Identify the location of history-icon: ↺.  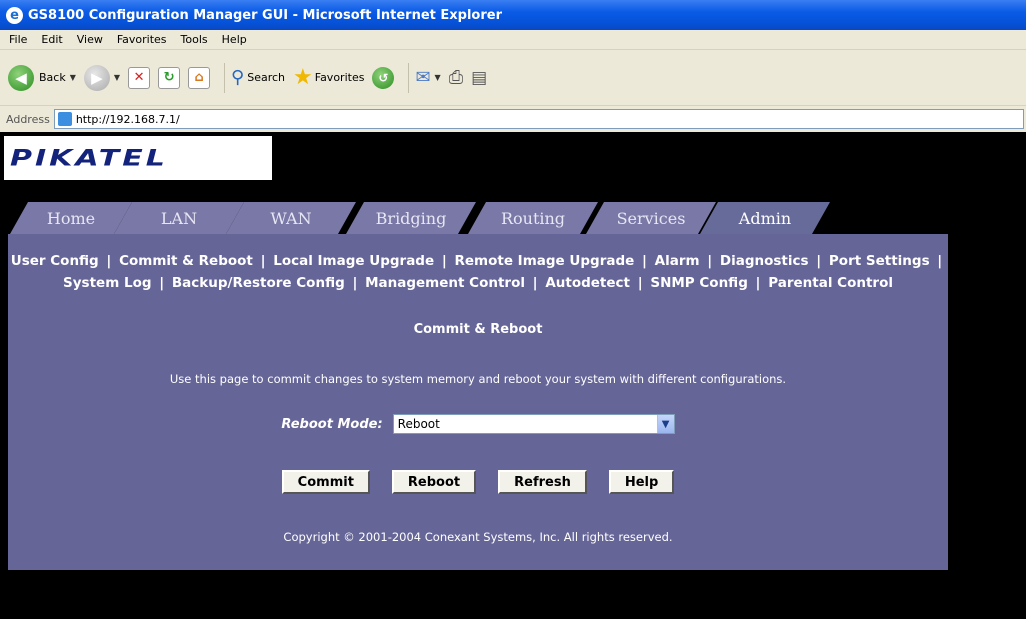
(383, 77).